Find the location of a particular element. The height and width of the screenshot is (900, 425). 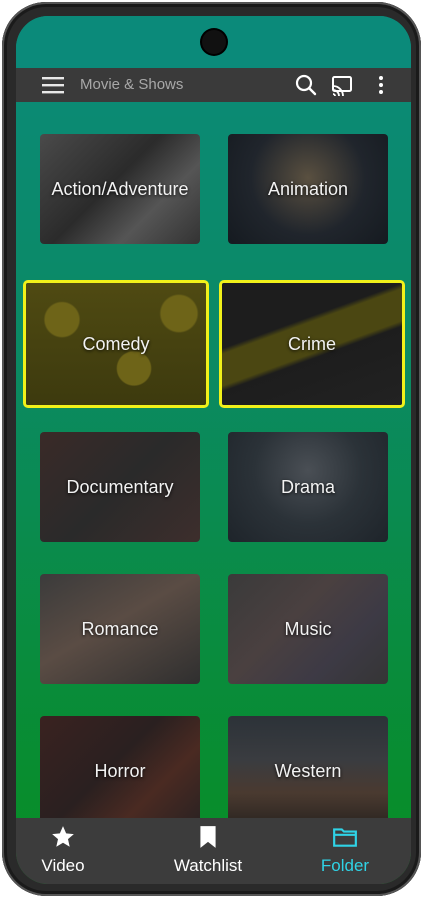

cast-icon is located at coordinates (342, 85).